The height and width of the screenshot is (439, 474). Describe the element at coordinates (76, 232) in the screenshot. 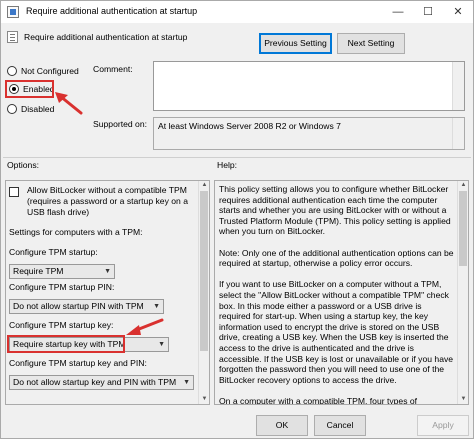

I see `settings-heading: Settings for computers with a TPM:` at that location.